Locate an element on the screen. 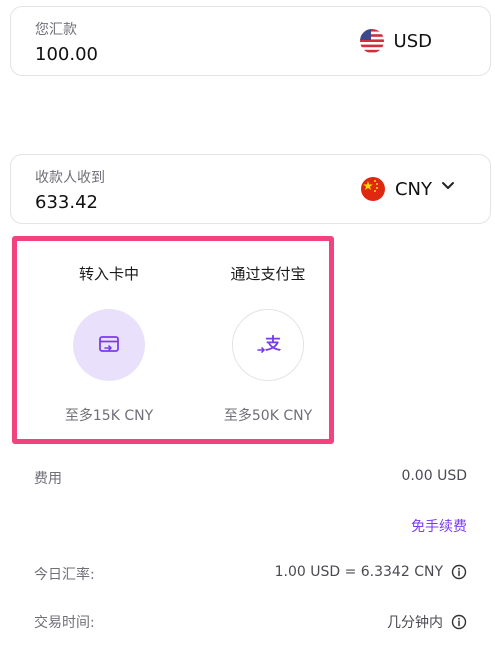 Image resolution: width=495 pixels, height=649 pixels. send-currency: USD is located at coordinates (395, 41).